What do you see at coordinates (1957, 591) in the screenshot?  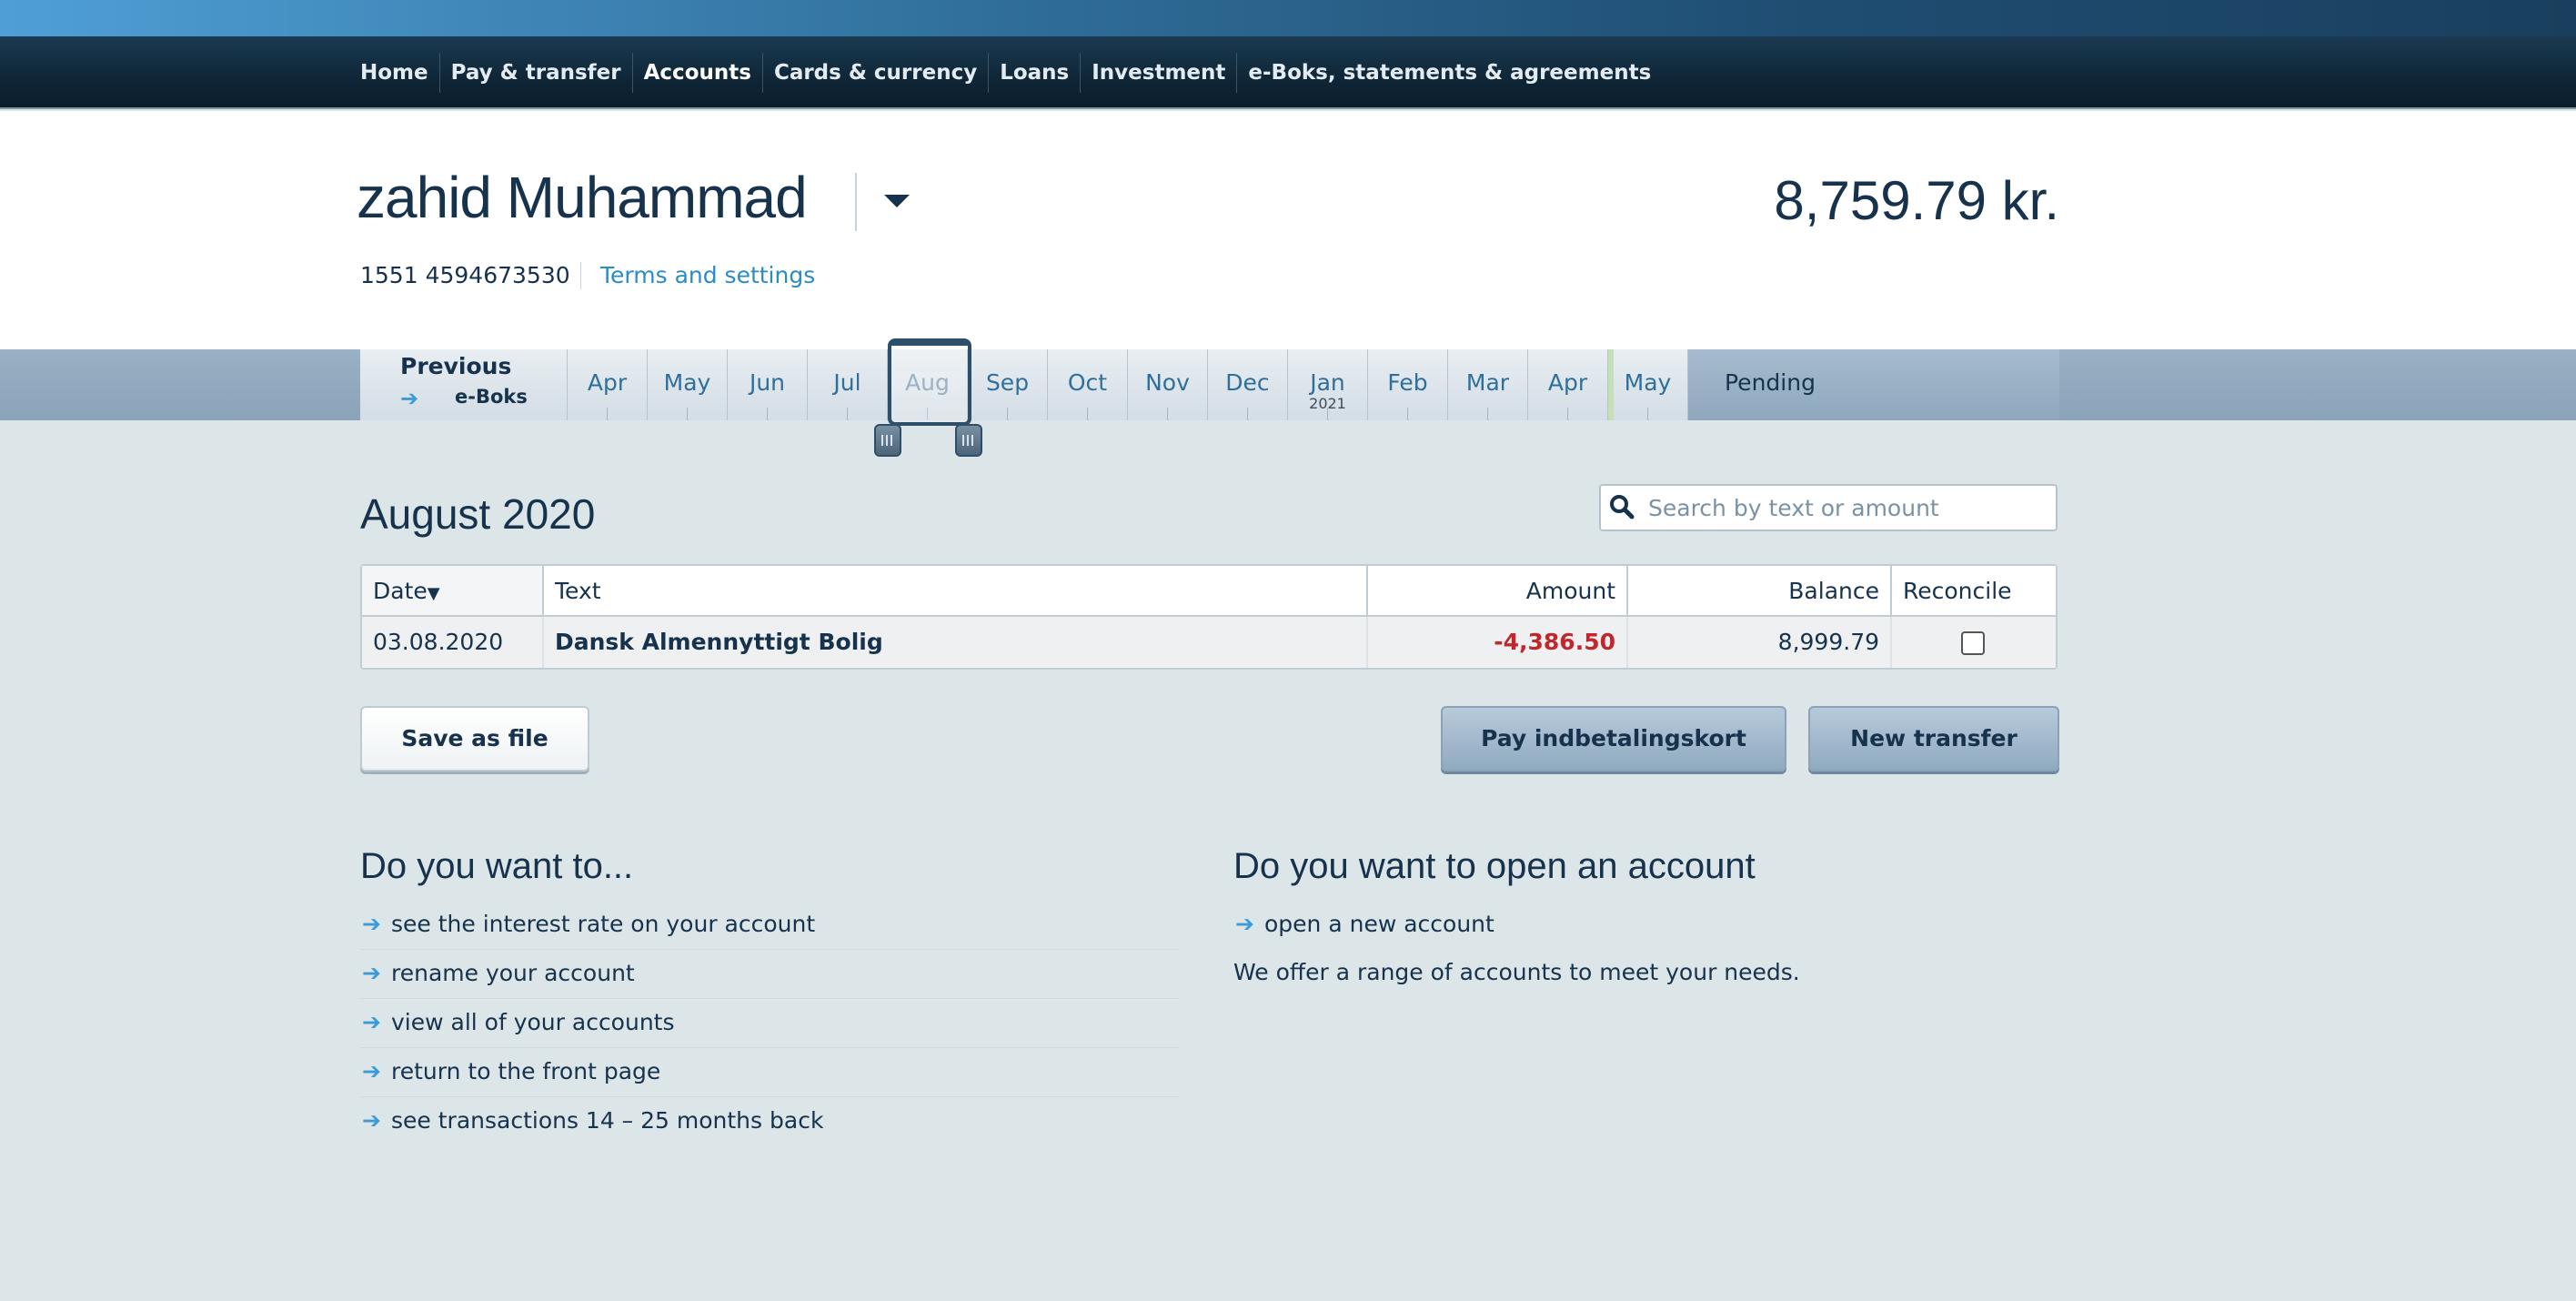 I see `column-header-reconcile: Reconcile` at bounding box center [1957, 591].